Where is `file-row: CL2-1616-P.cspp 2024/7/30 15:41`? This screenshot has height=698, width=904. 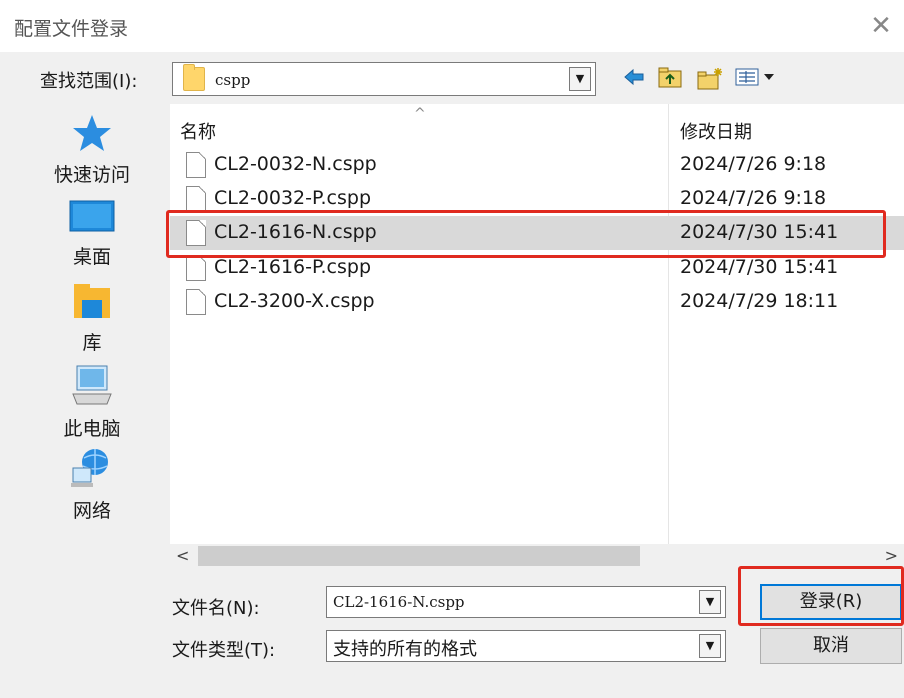 file-row: CL2-1616-P.cspp 2024/7/30 15:41 is located at coordinates (537, 268).